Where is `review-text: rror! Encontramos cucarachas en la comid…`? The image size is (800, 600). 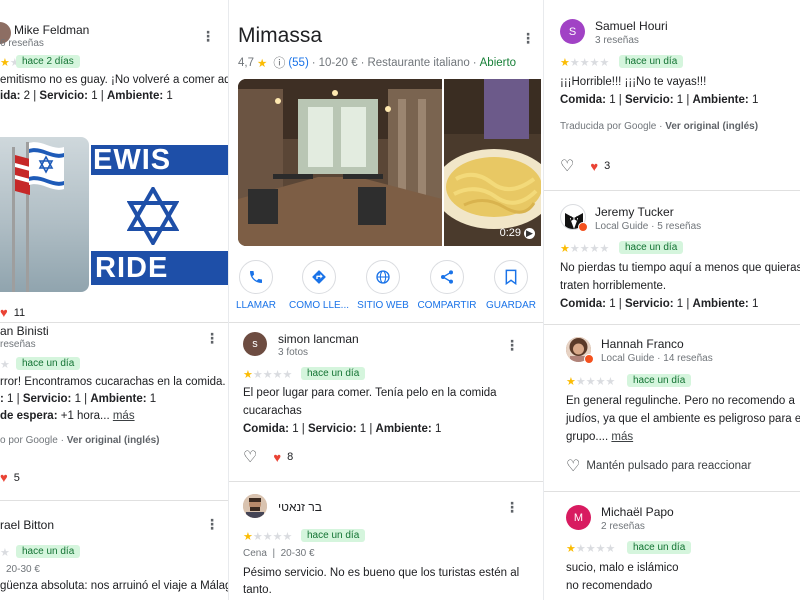
review-text: rror! Encontramos cucarachas en la comid… is located at coordinates (113, 382).